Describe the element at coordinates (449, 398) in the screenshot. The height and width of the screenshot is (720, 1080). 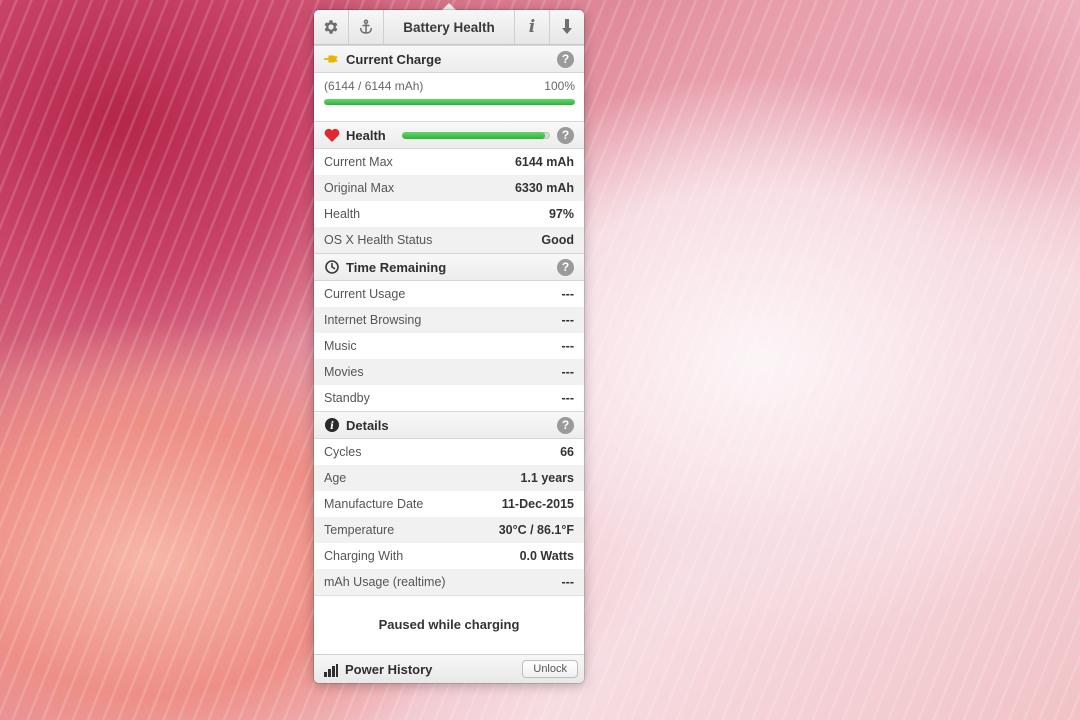
I see `table-row: Standby ---` at that location.